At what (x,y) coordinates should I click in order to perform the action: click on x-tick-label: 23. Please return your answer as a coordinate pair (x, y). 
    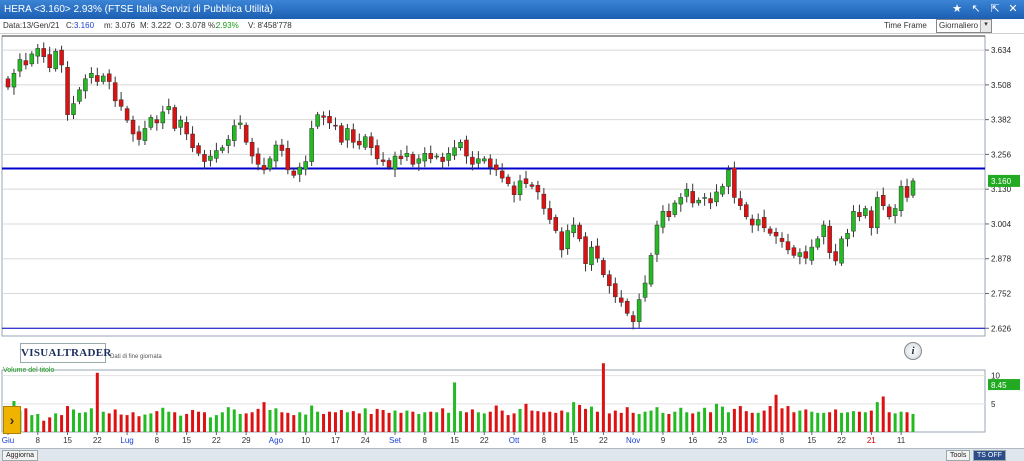
    Looking at the image, I should click on (722, 440).